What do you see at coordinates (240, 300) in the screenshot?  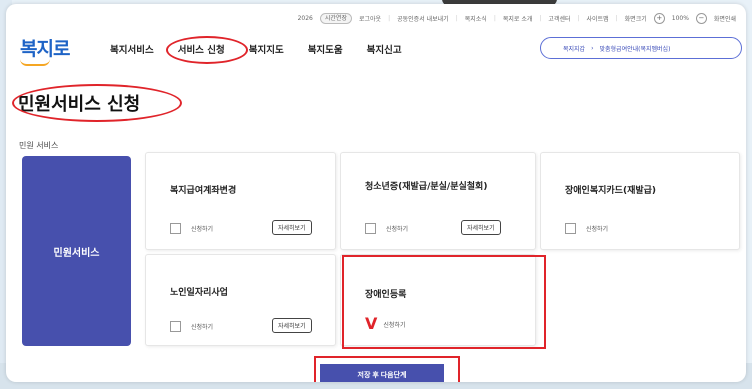 I see `service-card-senior-jobs: 노인일자리사업 신청하기 자세히보기` at bounding box center [240, 300].